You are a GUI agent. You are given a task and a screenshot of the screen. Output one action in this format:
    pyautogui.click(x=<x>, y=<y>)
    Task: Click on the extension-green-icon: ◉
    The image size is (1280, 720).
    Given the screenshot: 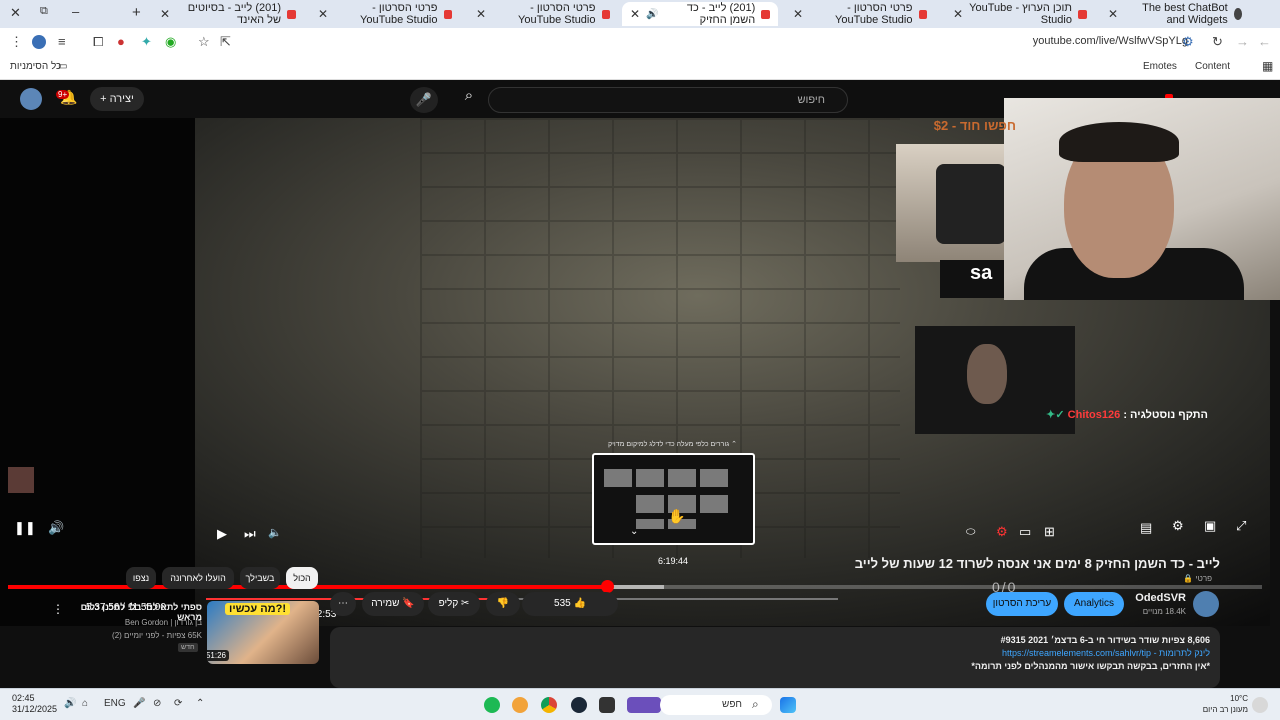 What is the action you would take?
    pyautogui.click(x=170, y=42)
    